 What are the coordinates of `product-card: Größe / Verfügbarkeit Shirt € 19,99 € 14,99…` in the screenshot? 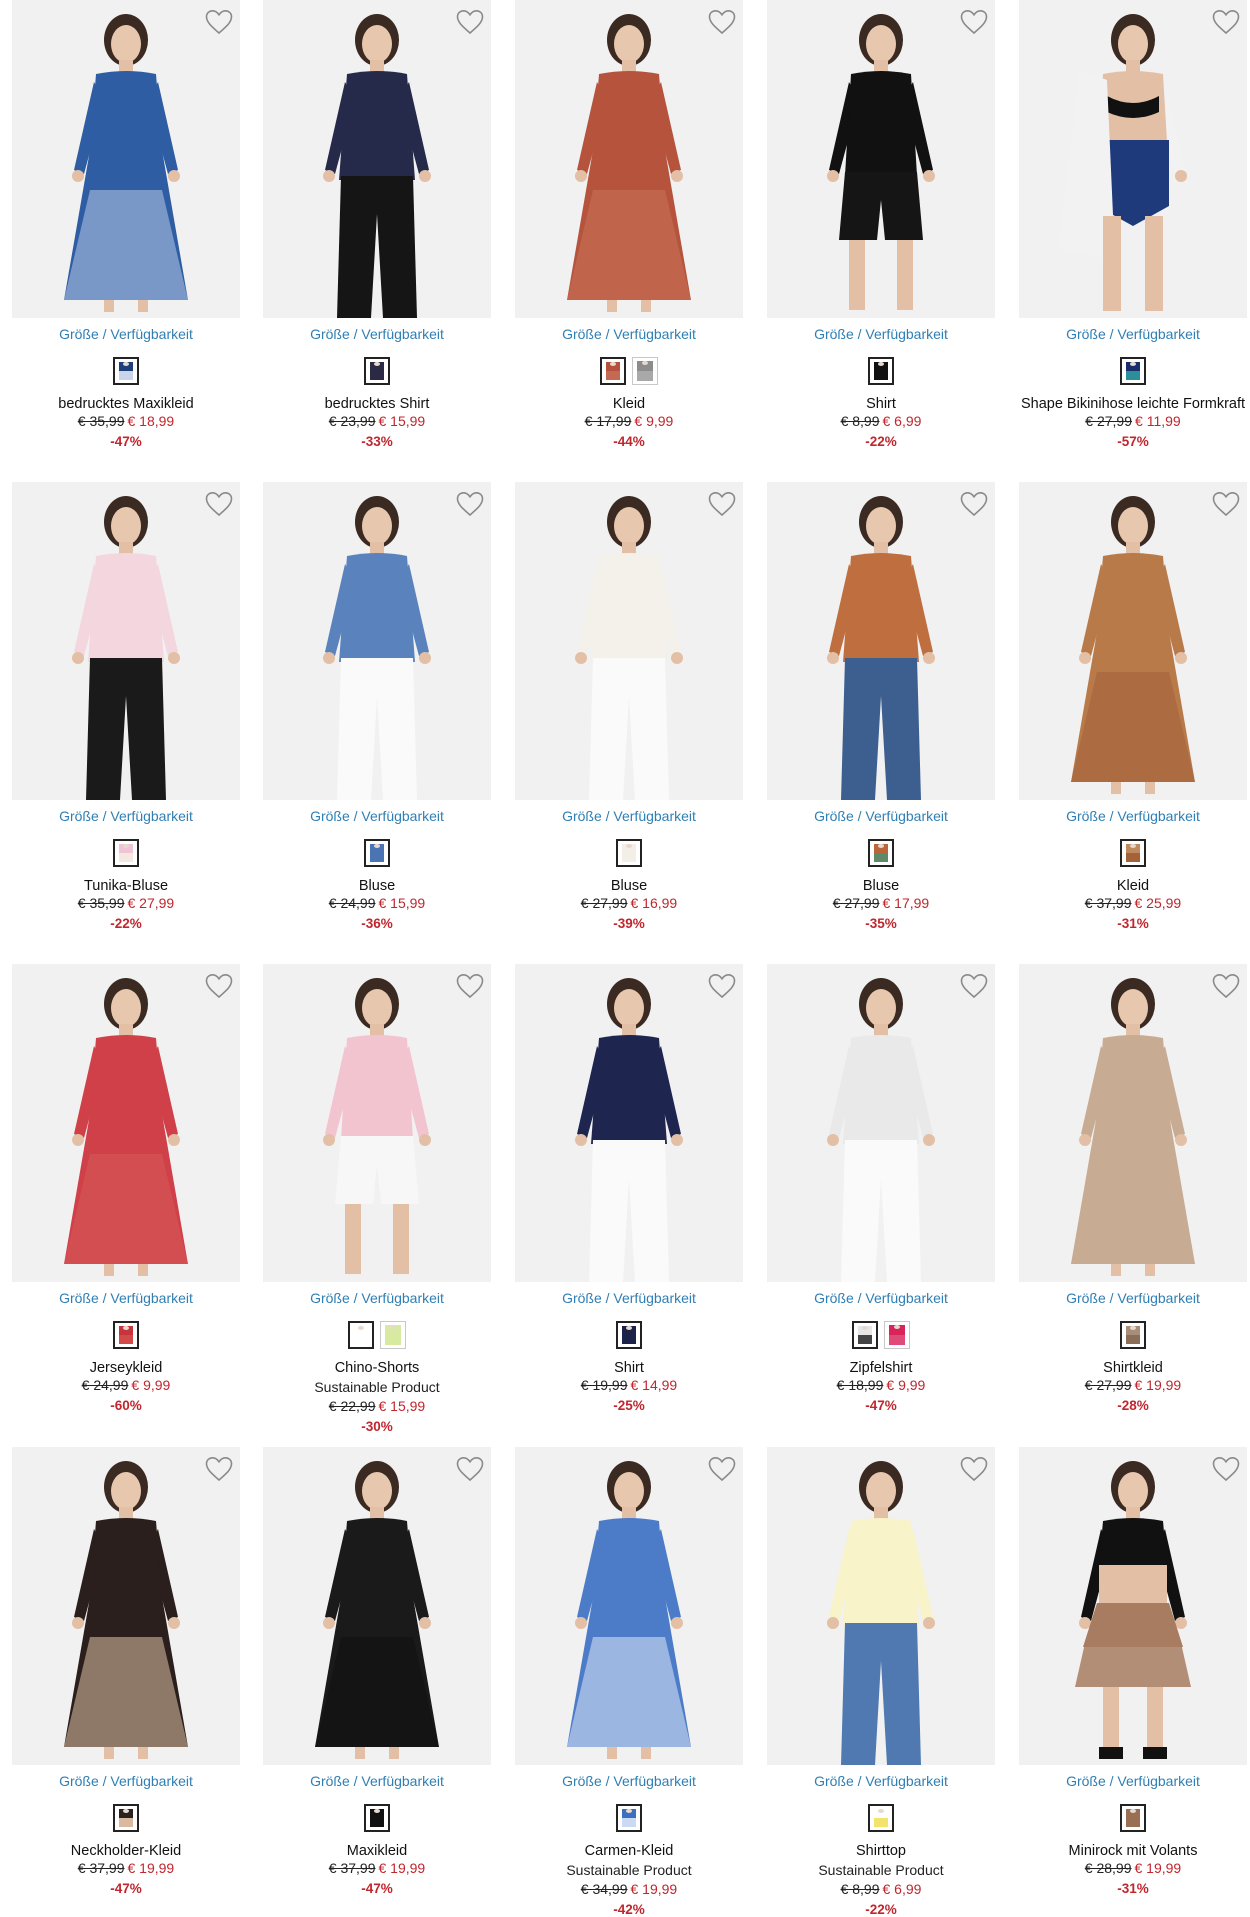 It's located at (629, 1199).